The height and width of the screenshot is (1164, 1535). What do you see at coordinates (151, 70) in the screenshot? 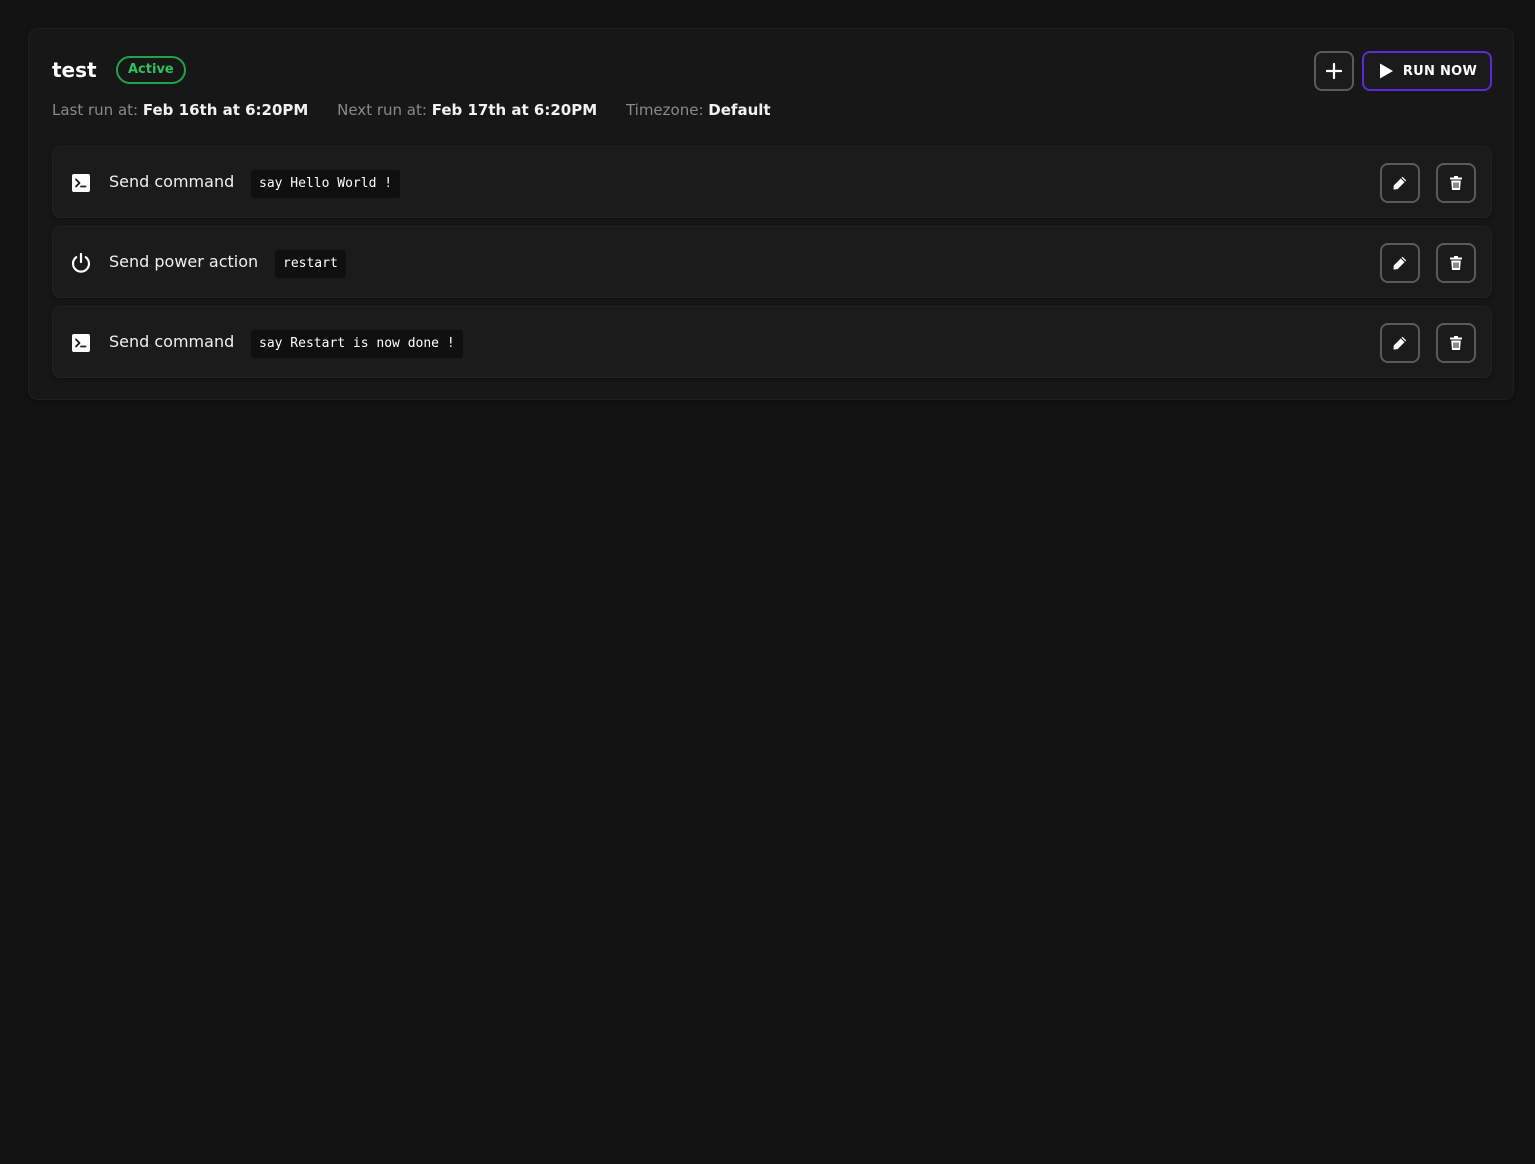
I see `status-badge: Active` at bounding box center [151, 70].